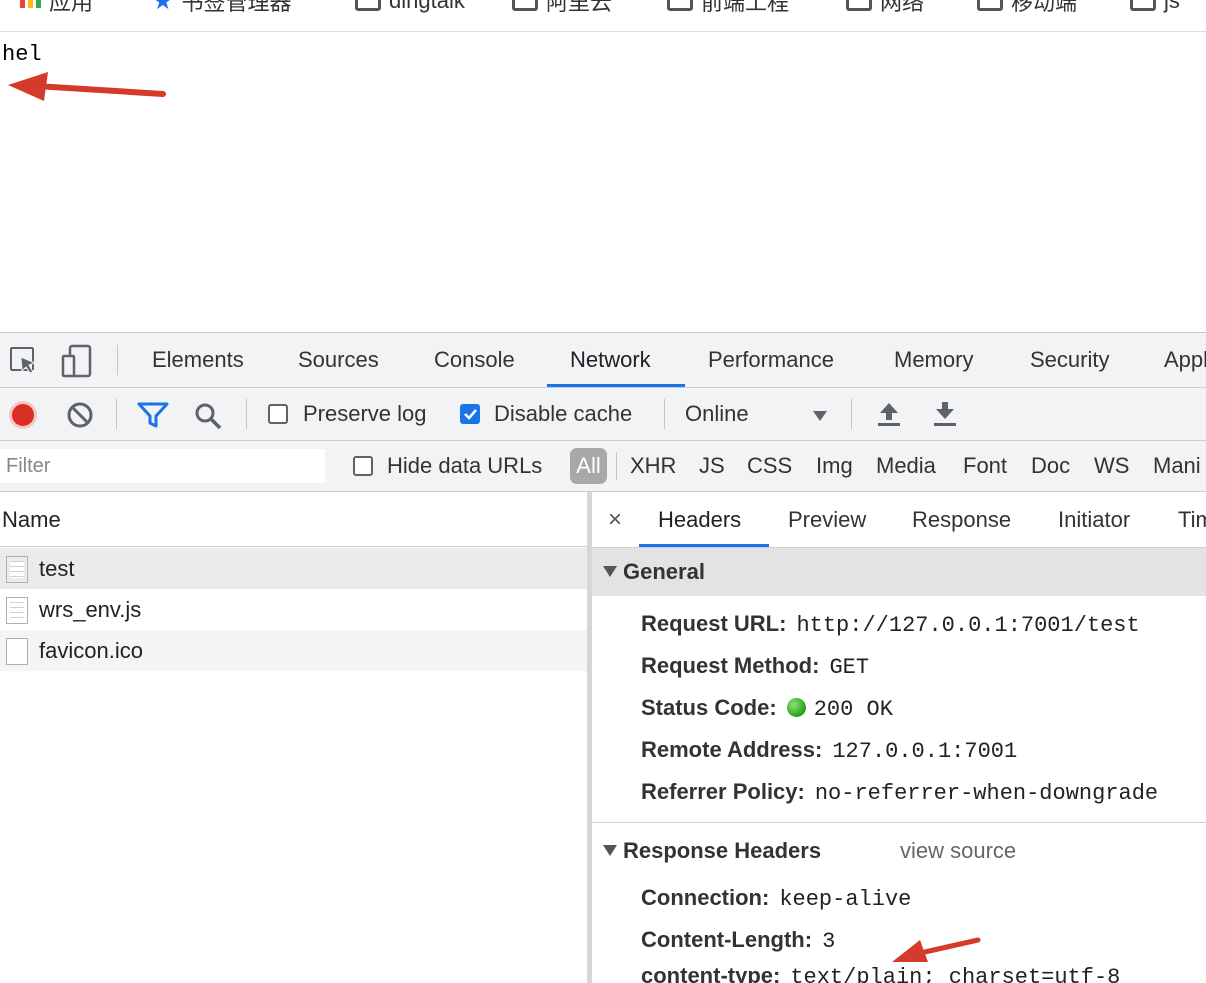 The width and height of the screenshot is (1206, 983). Describe the element at coordinates (1094, 519) in the screenshot. I see `tab-initiator: Initiator` at that location.